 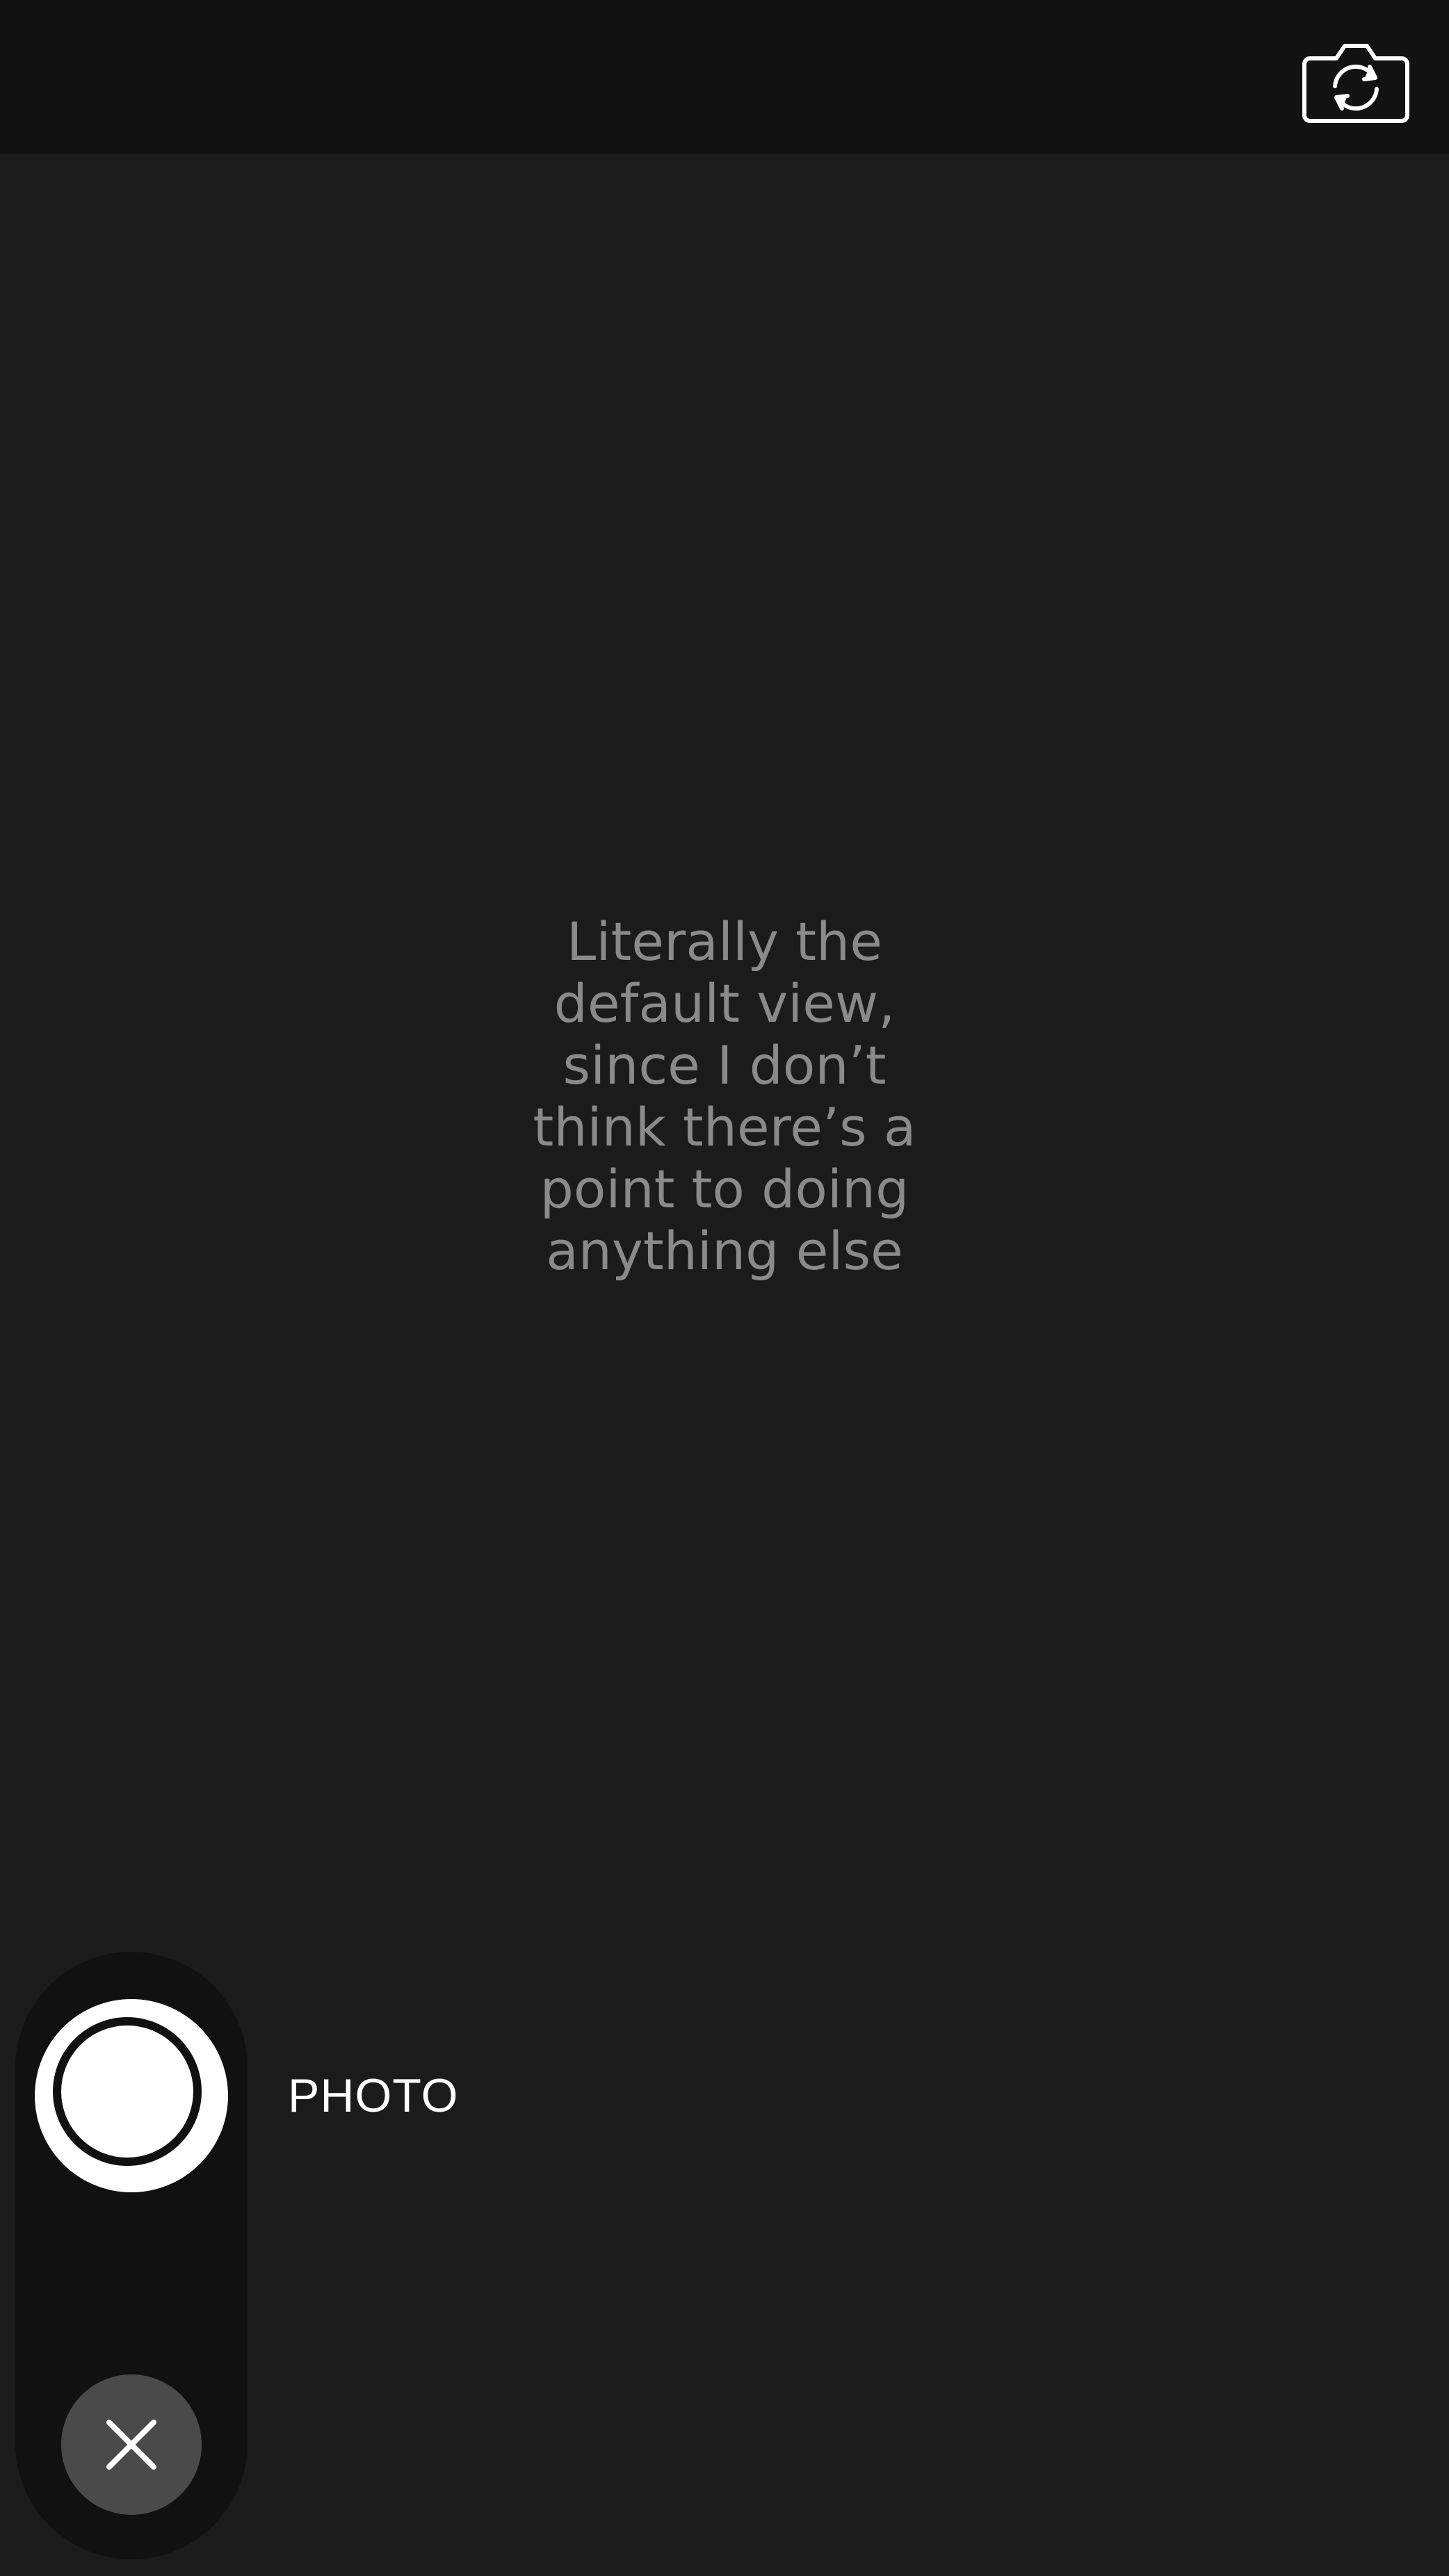 I want to click on close-button, so click(x=131, y=2444).